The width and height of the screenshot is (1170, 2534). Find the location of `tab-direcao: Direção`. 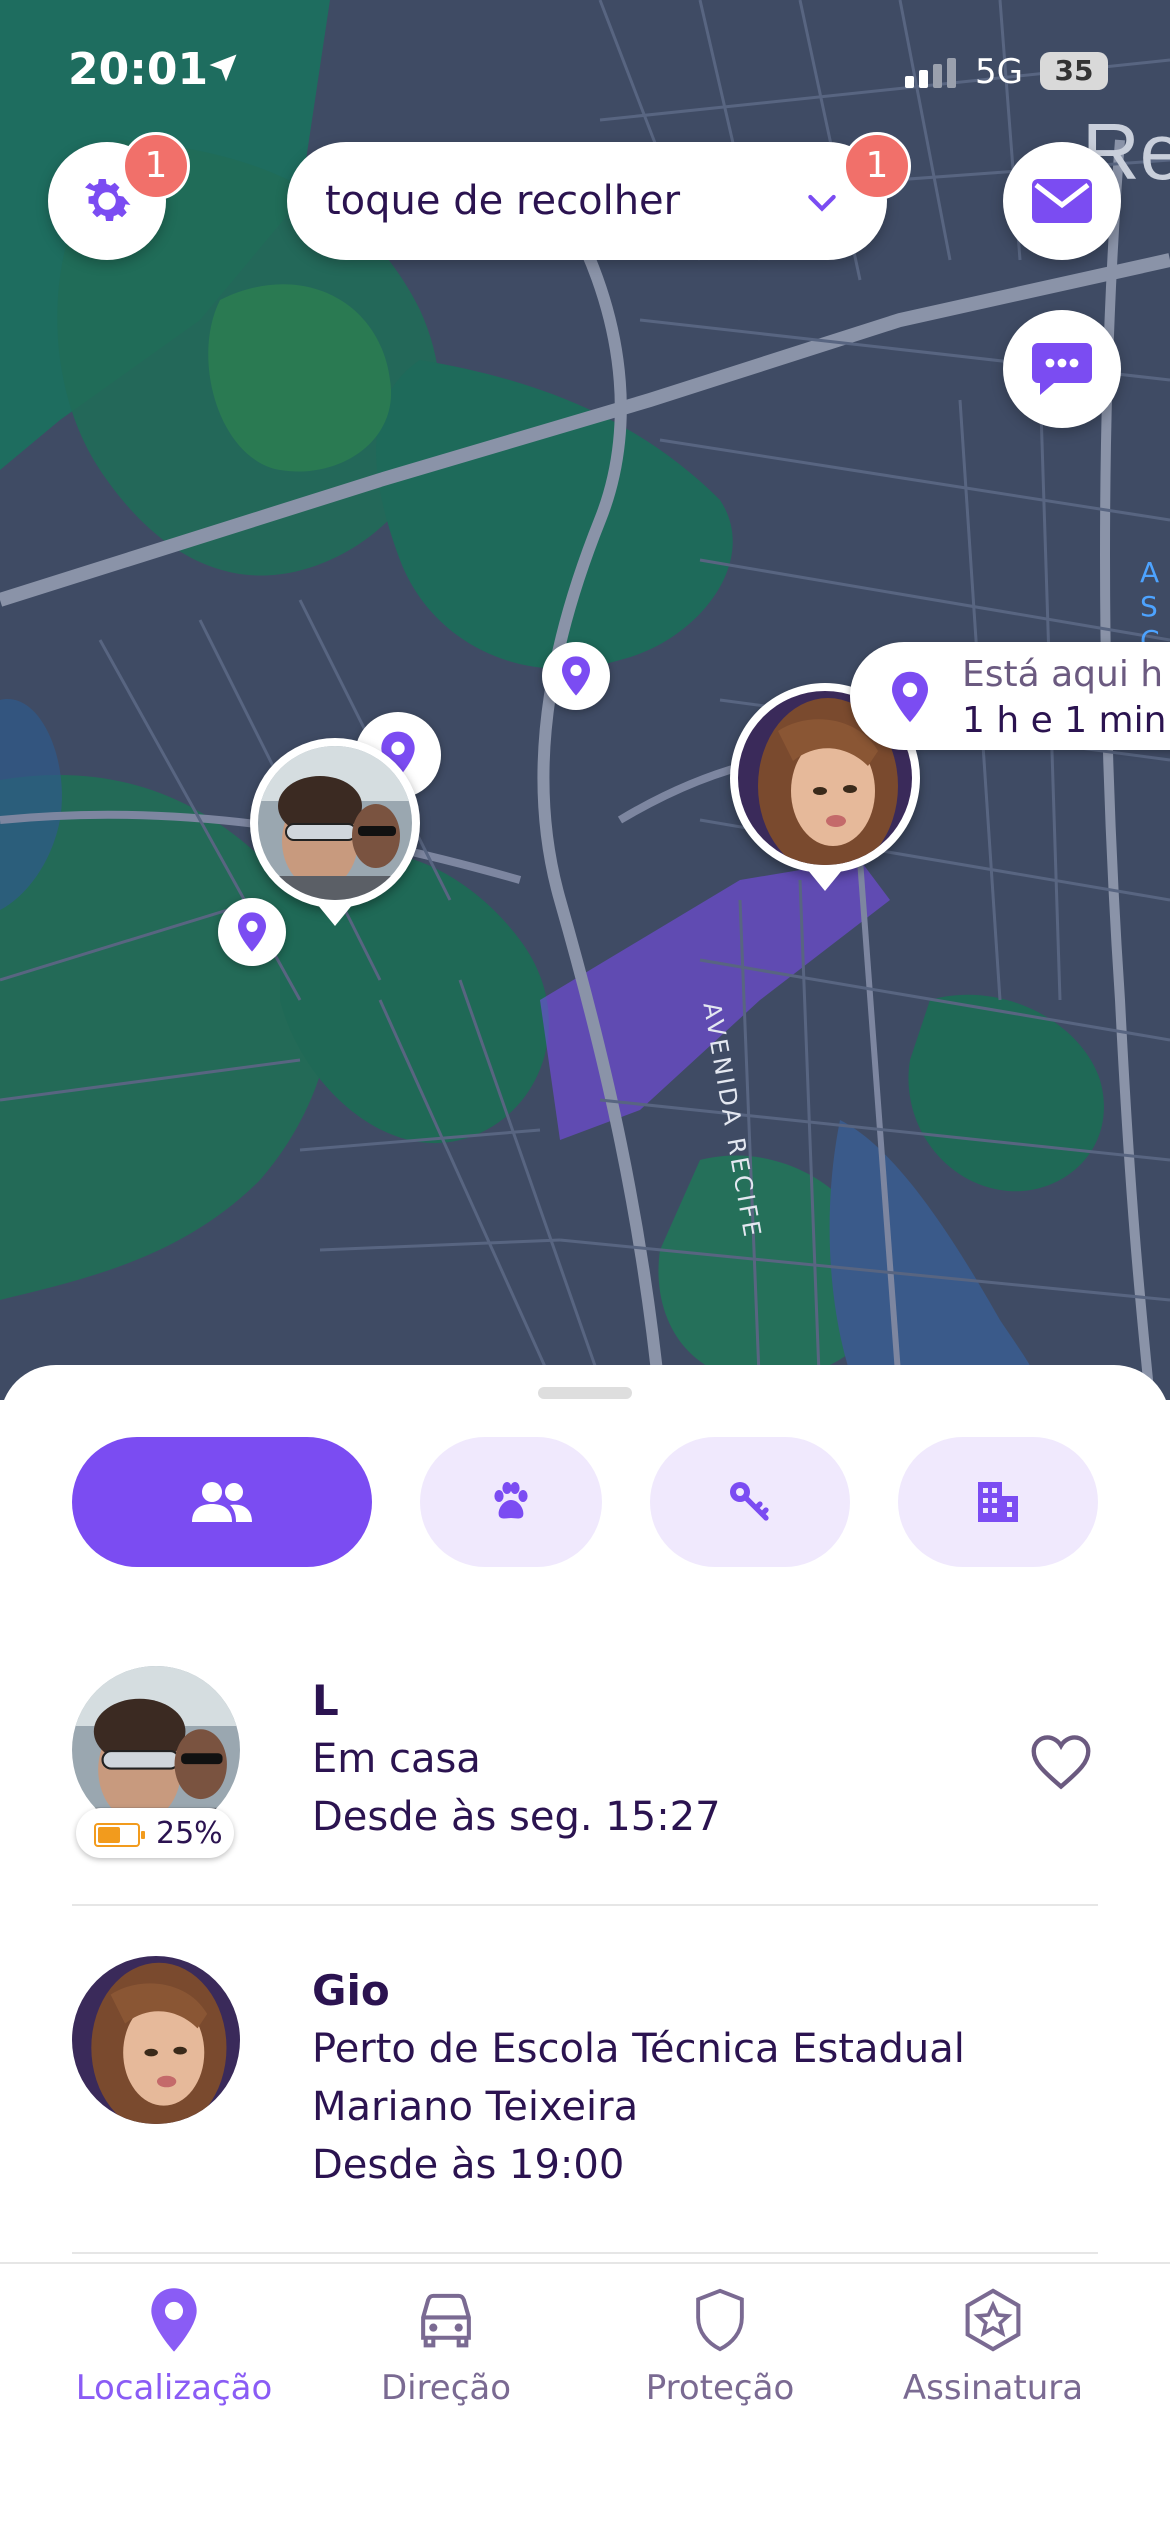

tab-direcao: Direção is located at coordinates (446, 2347).